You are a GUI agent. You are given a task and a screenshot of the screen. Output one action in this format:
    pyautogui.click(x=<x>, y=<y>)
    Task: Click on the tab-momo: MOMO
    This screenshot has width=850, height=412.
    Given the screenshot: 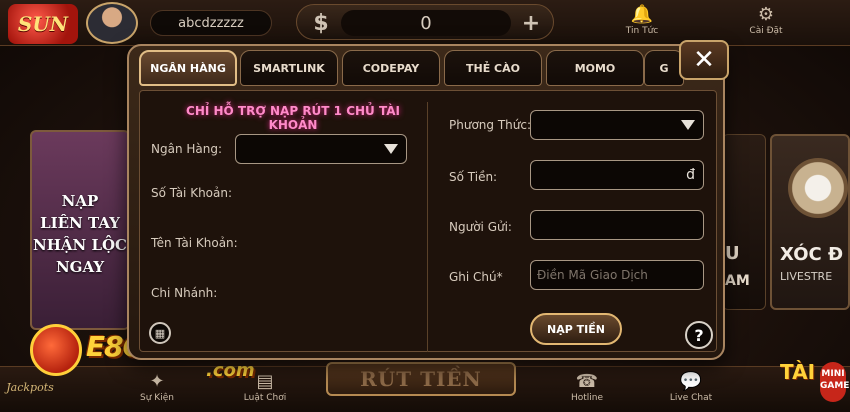 What is the action you would take?
    pyautogui.click(x=595, y=68)
    